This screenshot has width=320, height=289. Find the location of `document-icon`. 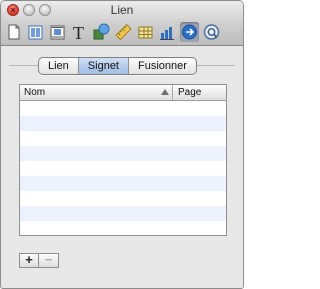

document-icon is located at coordinates (14, 32).